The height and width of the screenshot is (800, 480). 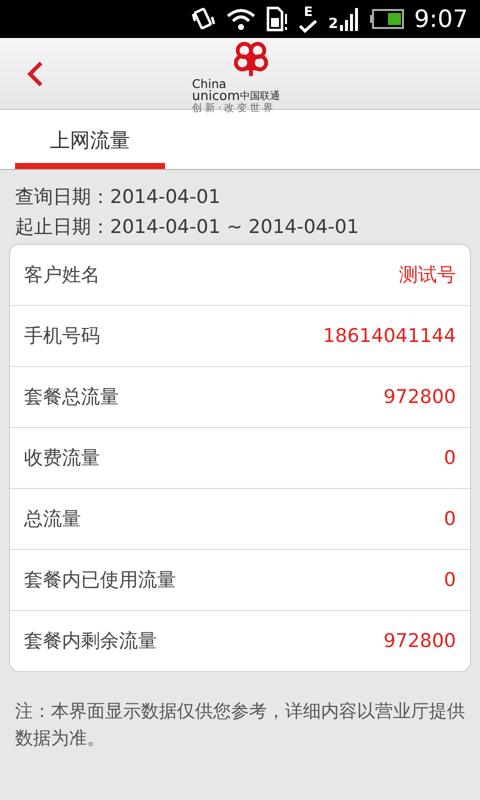 I want to click on field-value: 18614041144, so click(x=389, y=336).